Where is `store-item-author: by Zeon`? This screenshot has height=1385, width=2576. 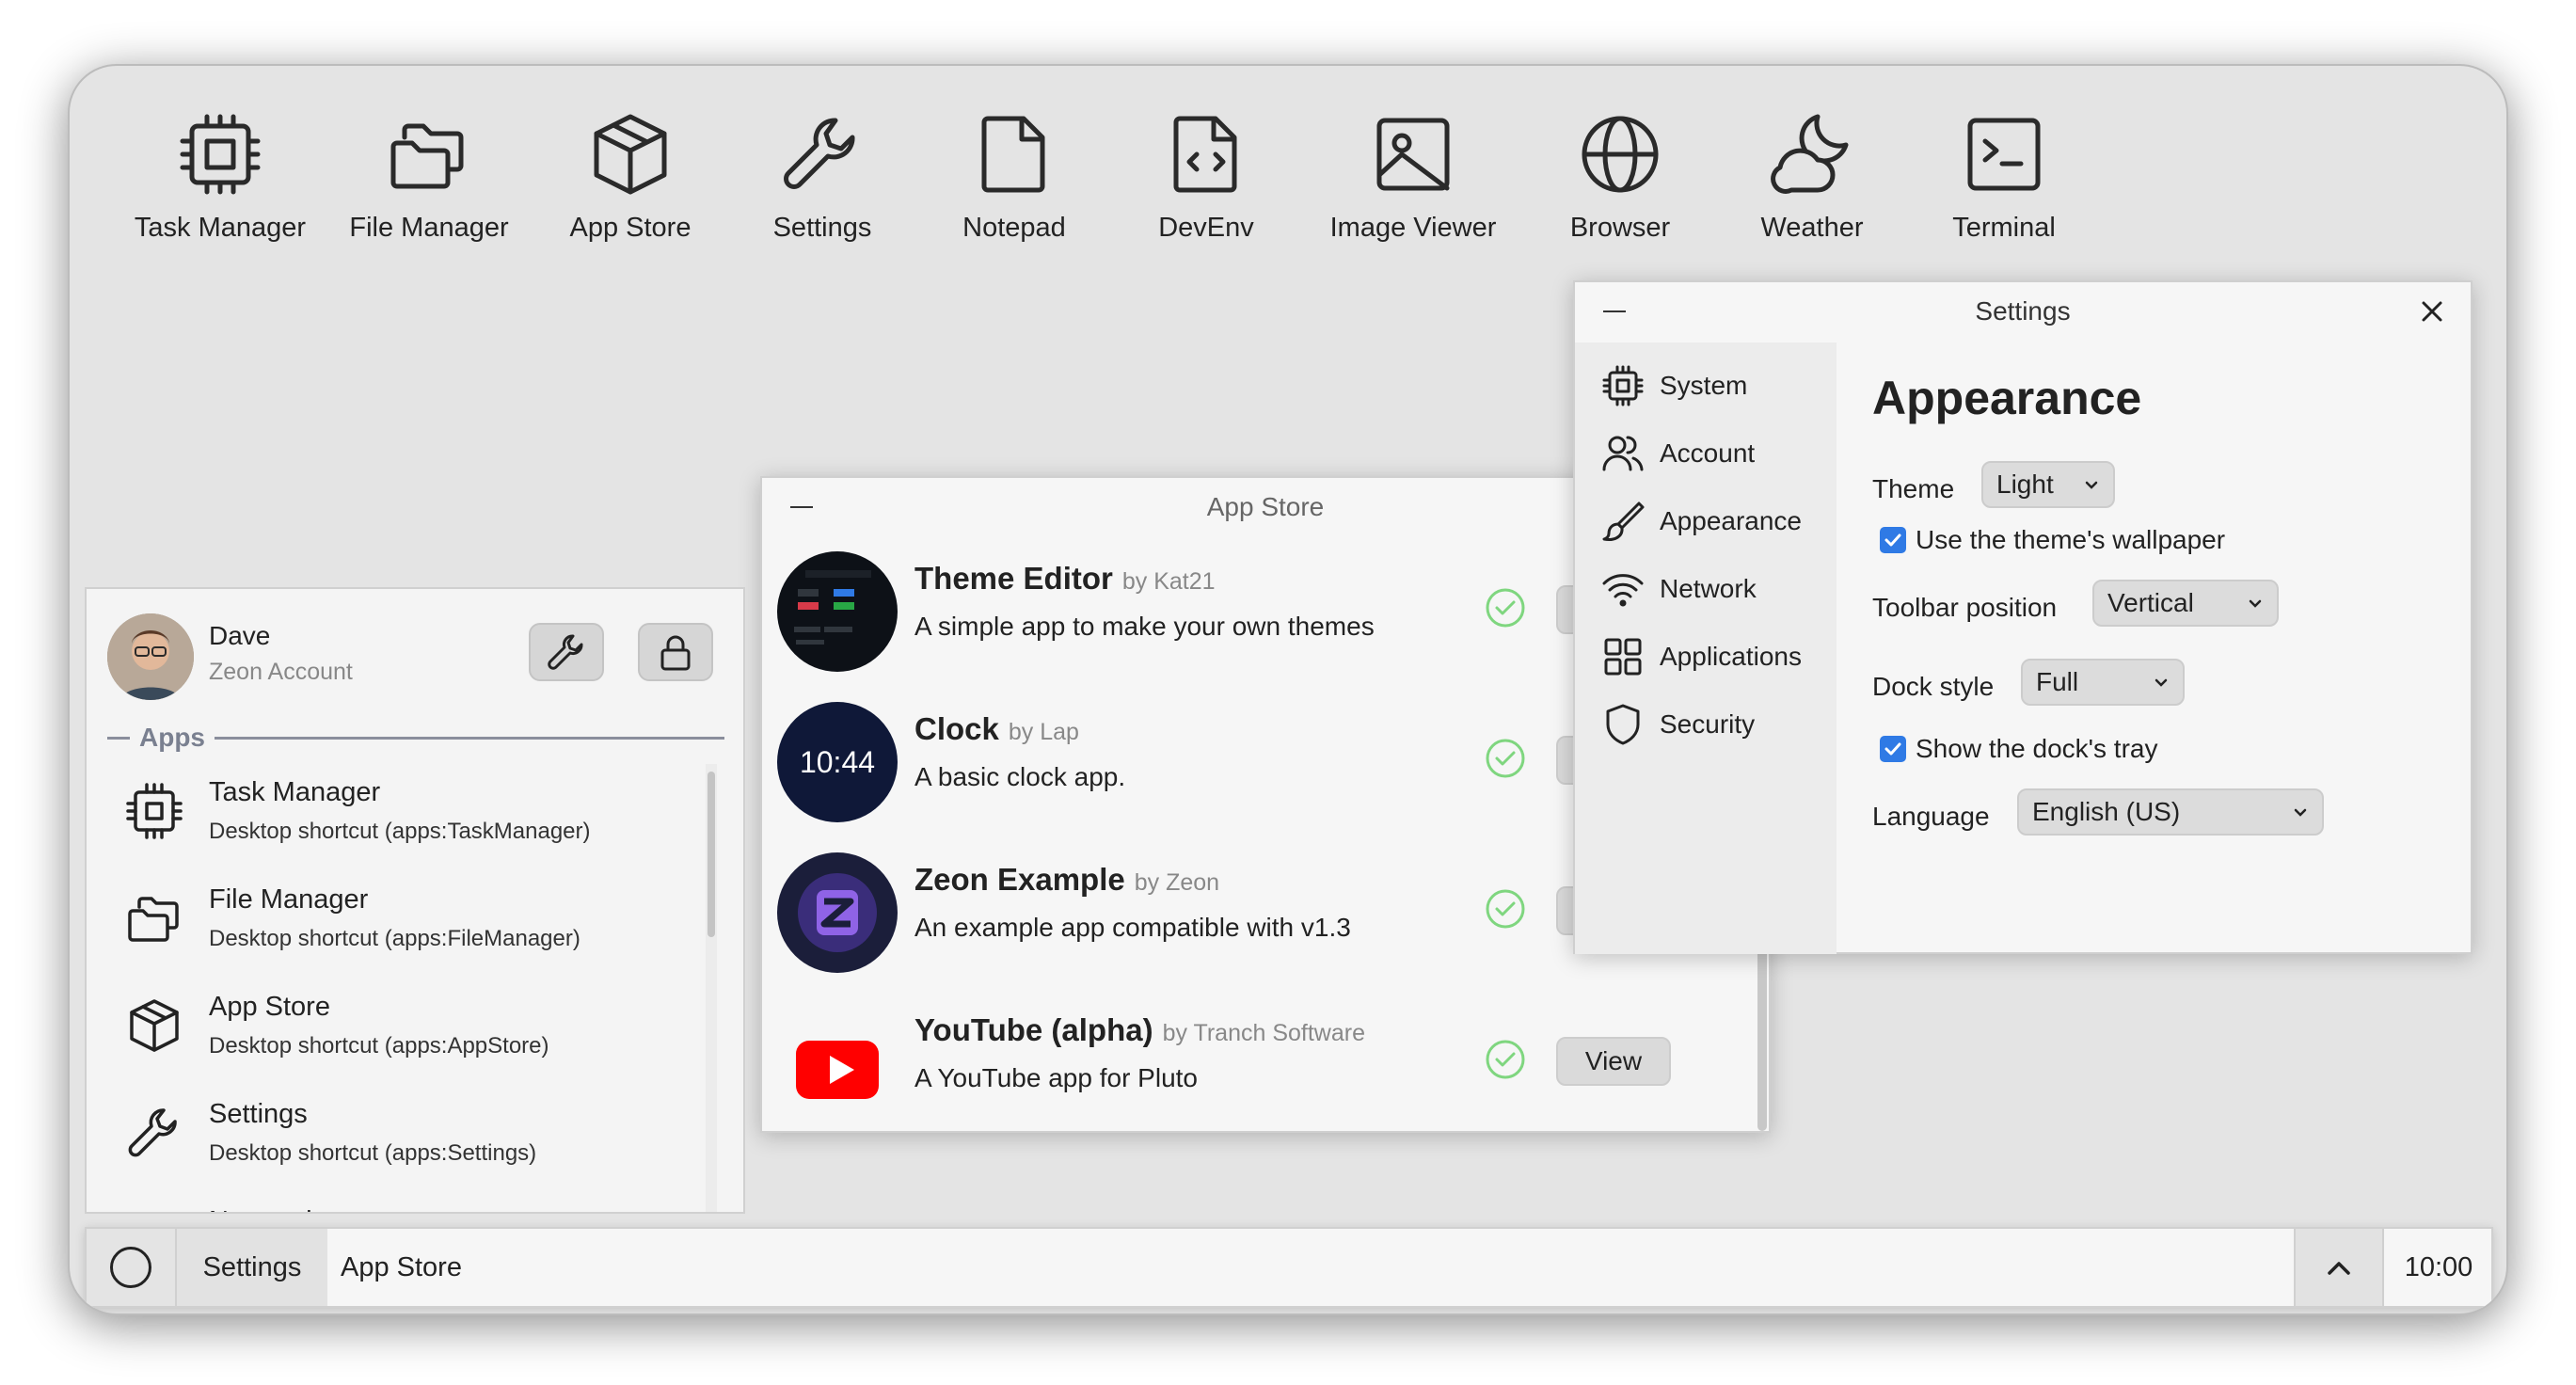 store-item-author: by Zeon is located at coordinates (1177, 882).